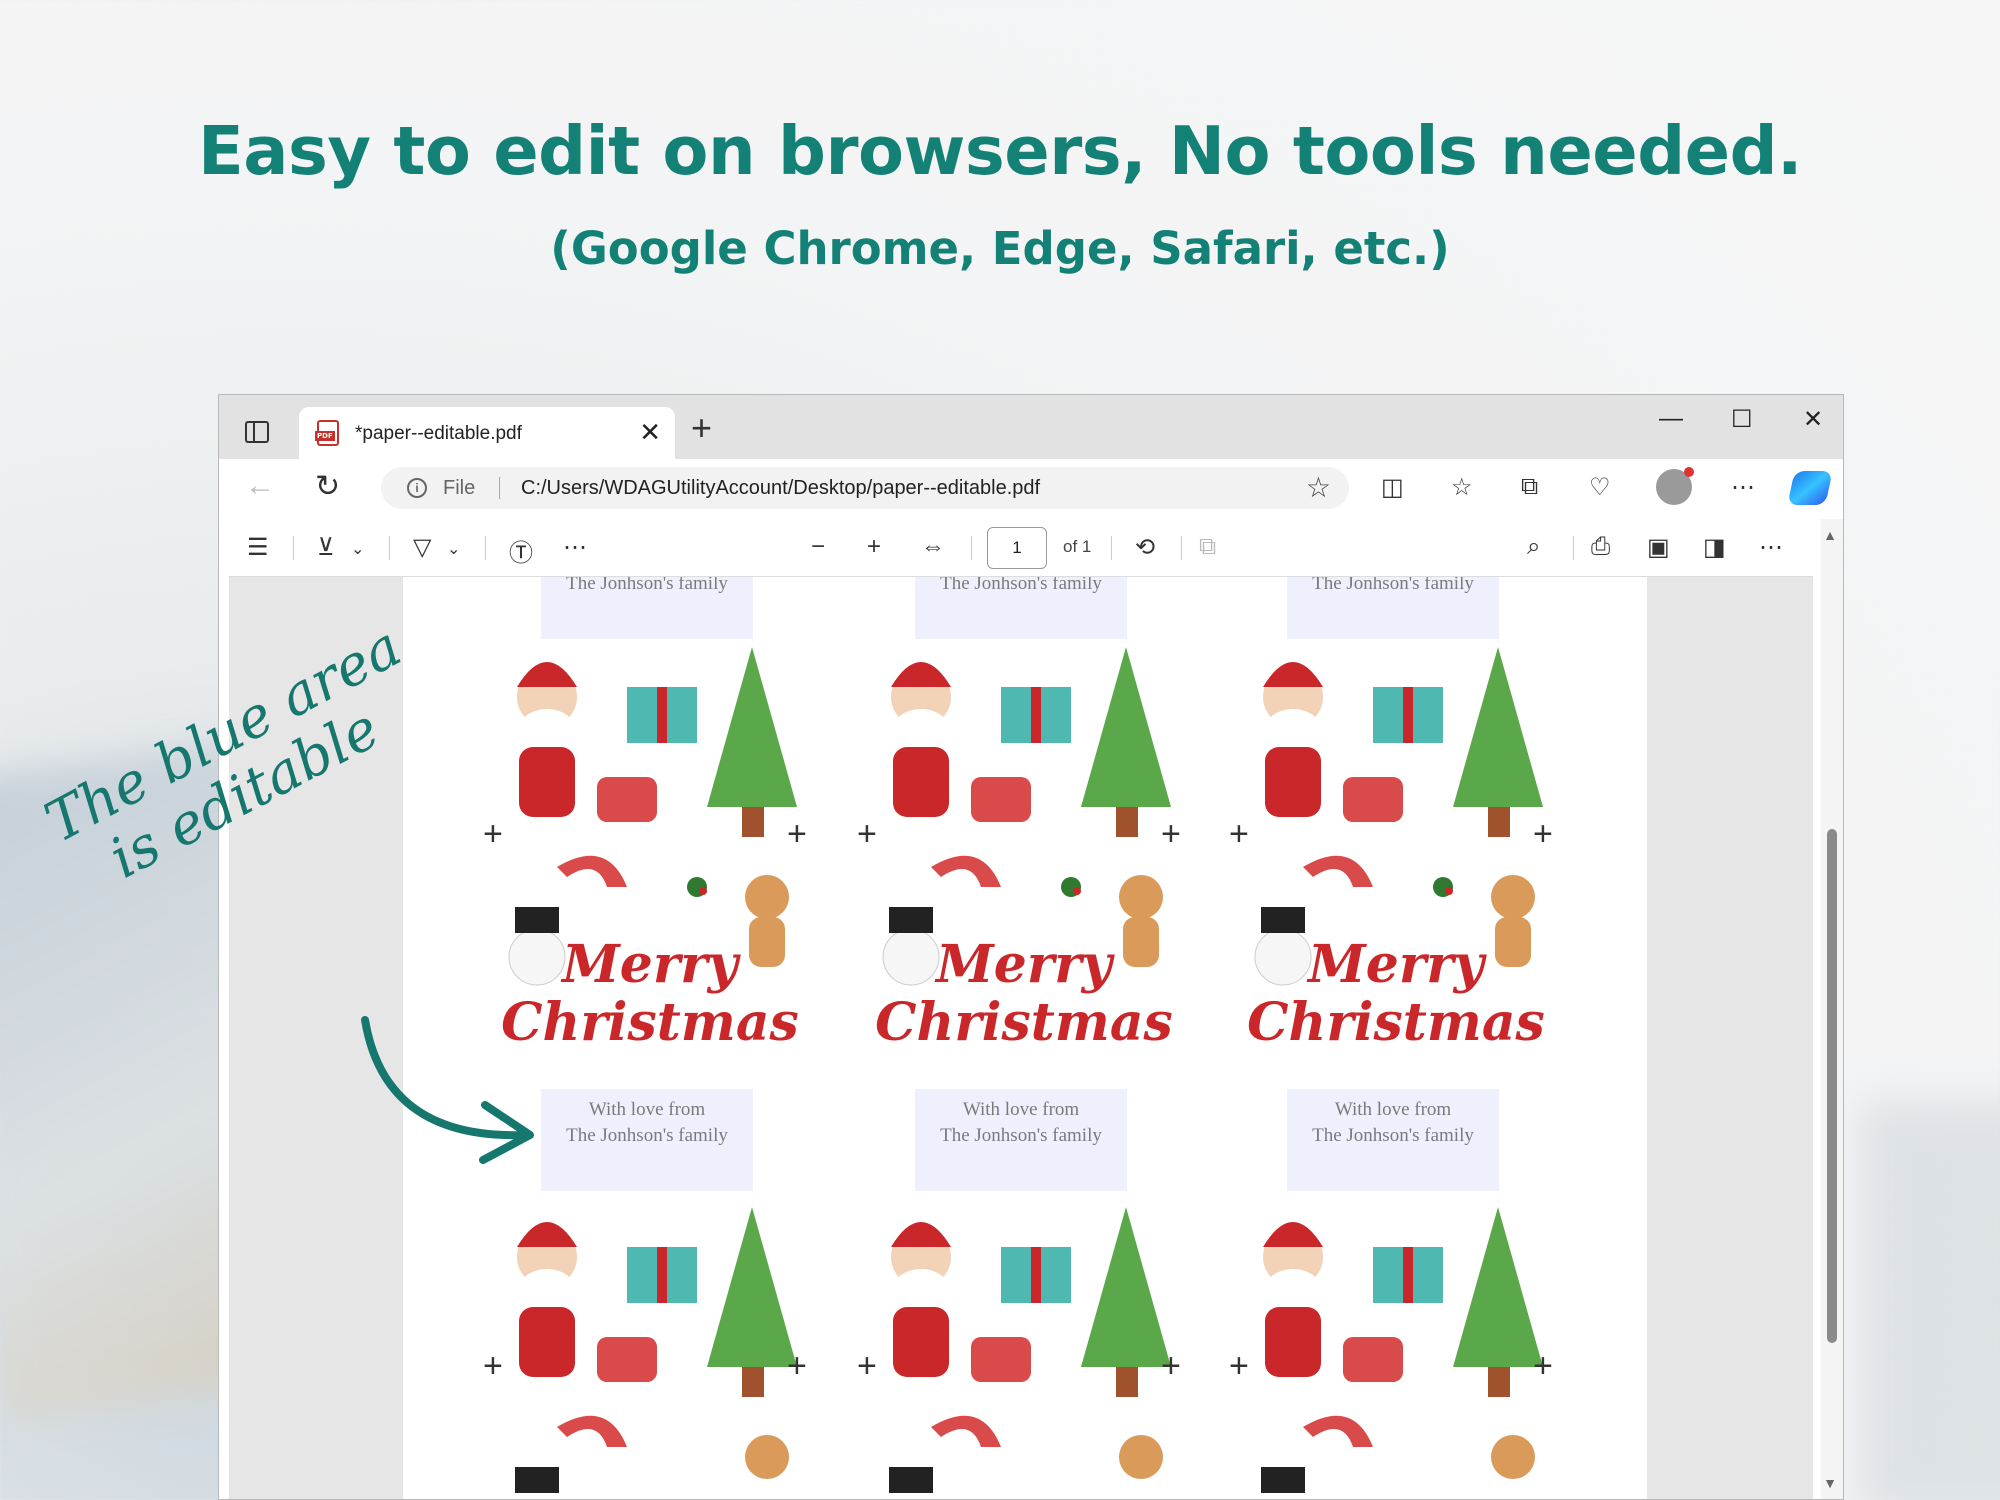 The image size is (2000, 1500). What do you see at coordinates (1832, 1086) in the screenshot?
I see `scrollbar-thumb` at bounding box center [1832, 1086].